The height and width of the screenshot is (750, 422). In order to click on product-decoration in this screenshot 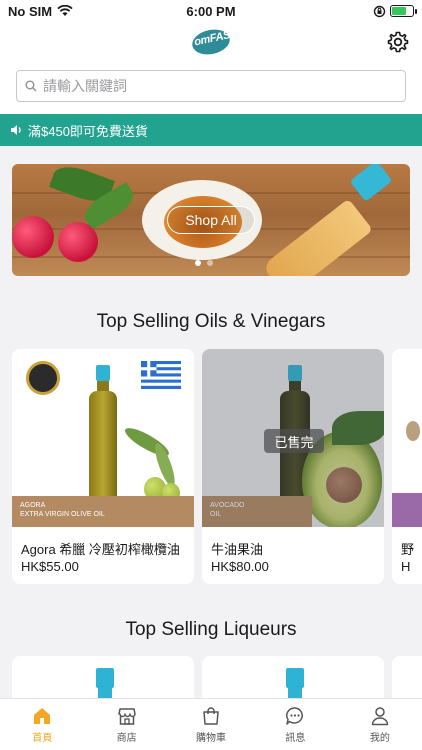, I will do `click(413, 431)`.